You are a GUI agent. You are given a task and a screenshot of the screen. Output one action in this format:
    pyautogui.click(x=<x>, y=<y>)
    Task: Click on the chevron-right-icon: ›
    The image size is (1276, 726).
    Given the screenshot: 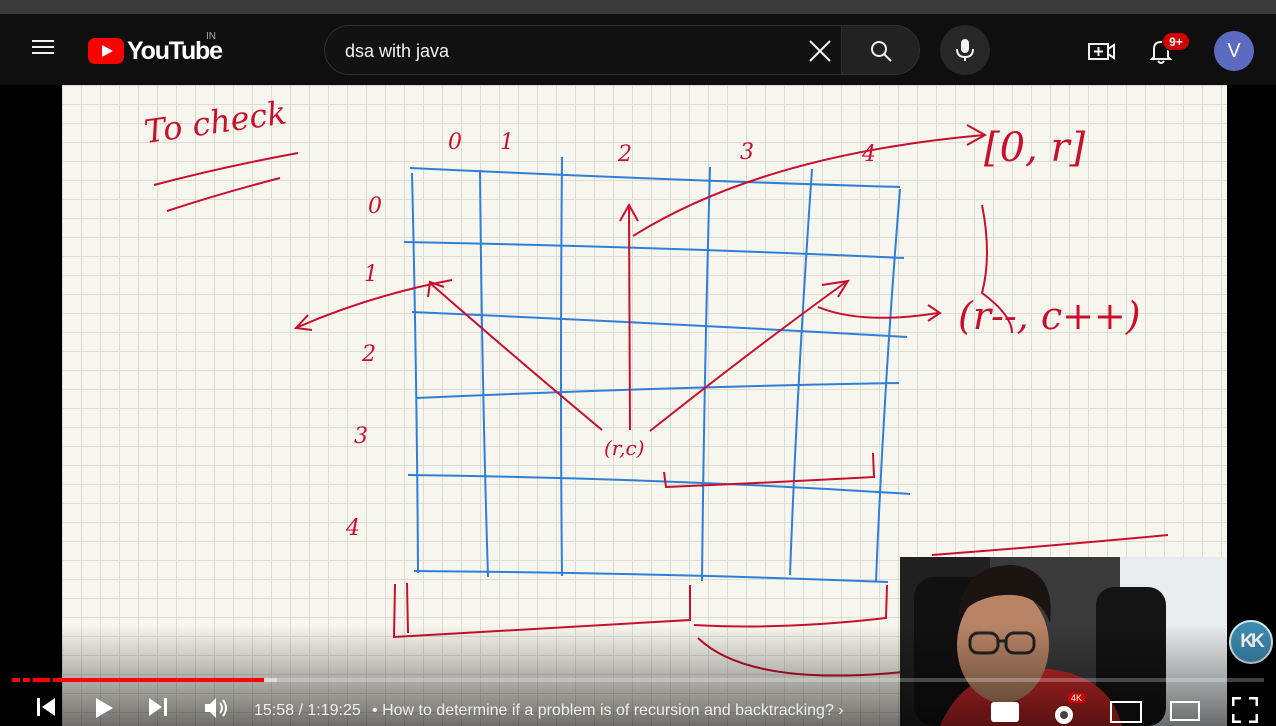 What is the action you would take?
    pyautogui.click(x=841, y=710)
    